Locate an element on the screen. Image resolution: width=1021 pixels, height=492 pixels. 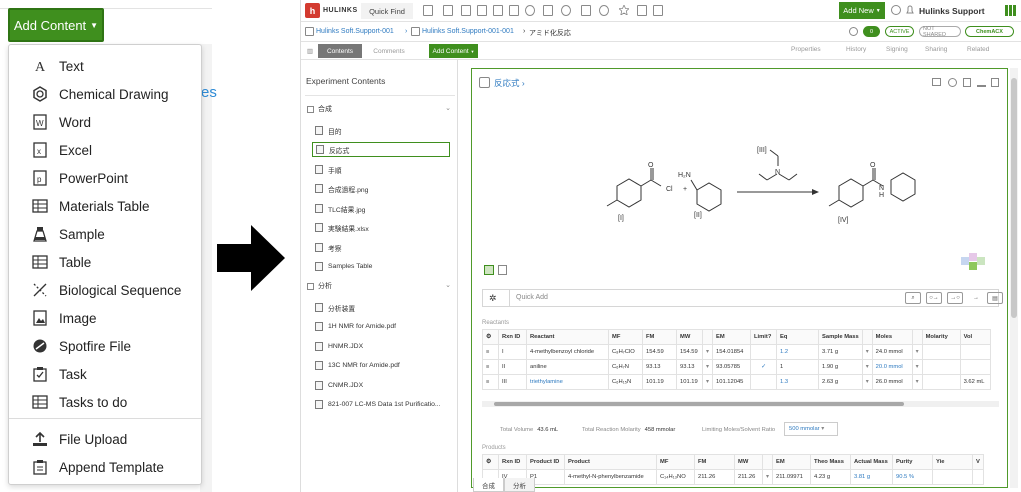
column-header: Actual Mass is located at coordinates (871, 462).